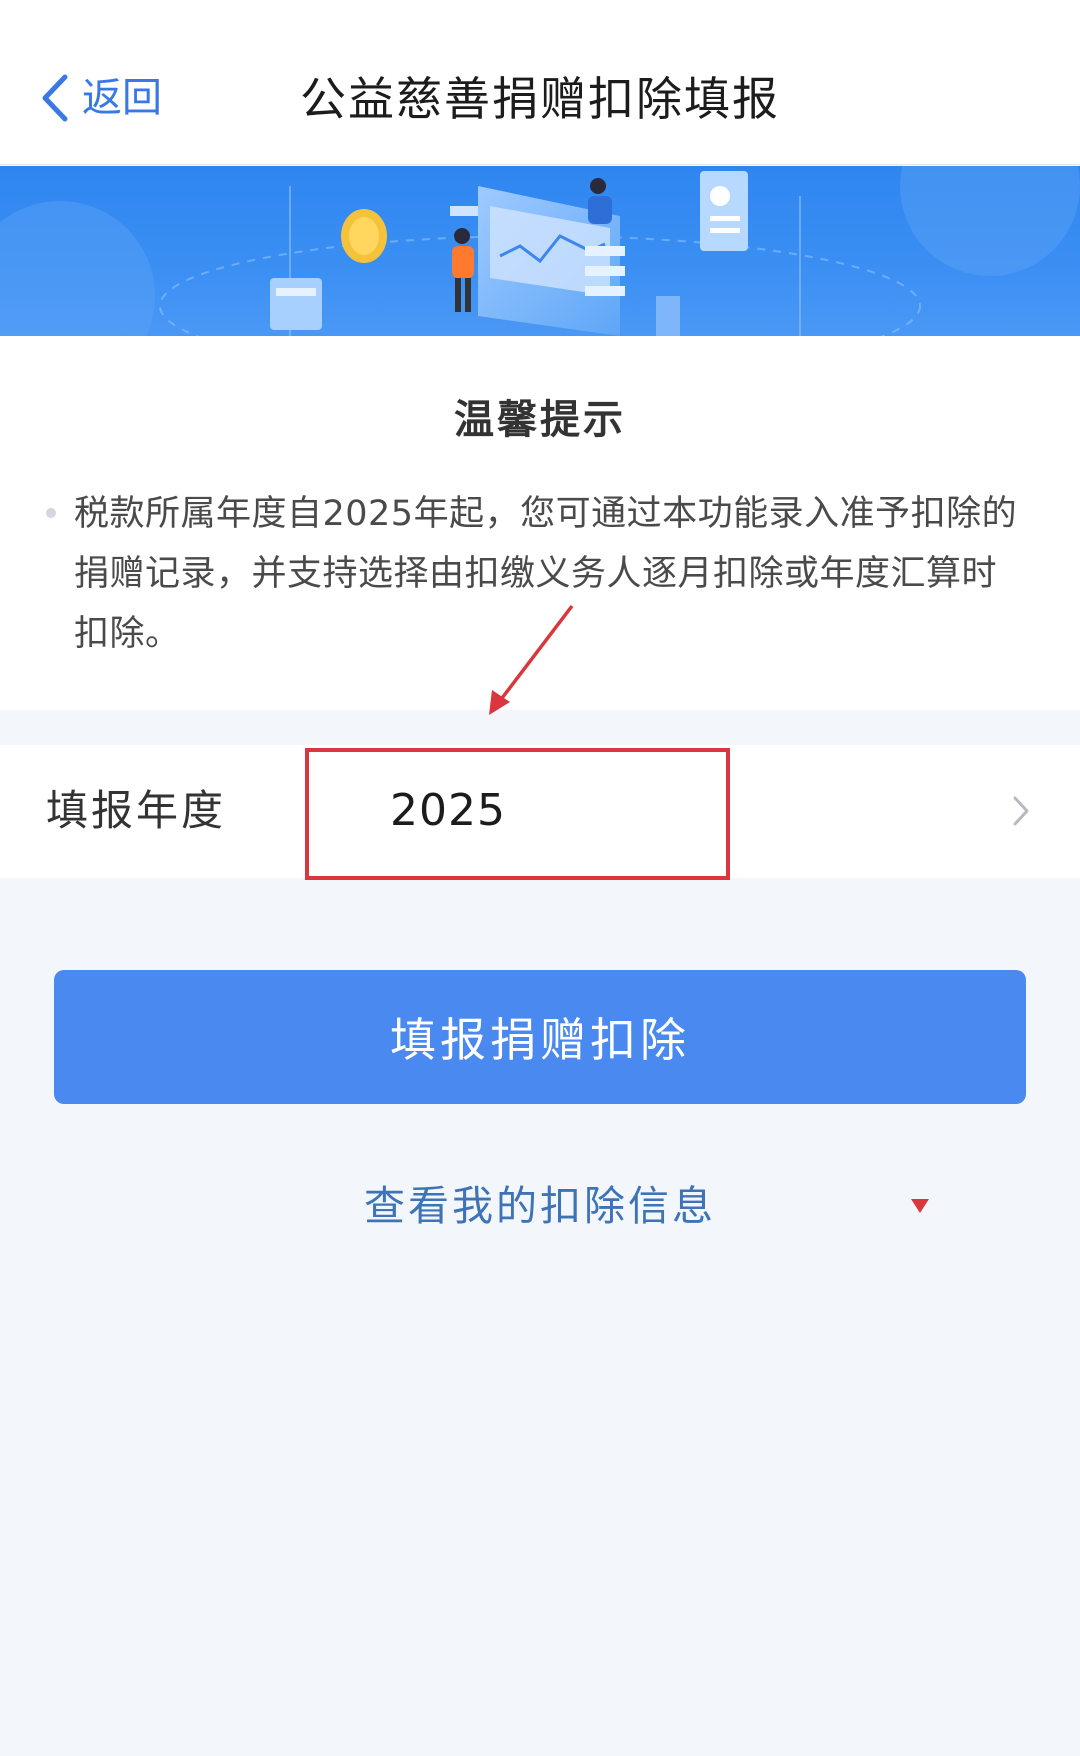 This screenshot has height=1756, width=1080. I want to click on chevron-right-icon, so click(1021, 811).